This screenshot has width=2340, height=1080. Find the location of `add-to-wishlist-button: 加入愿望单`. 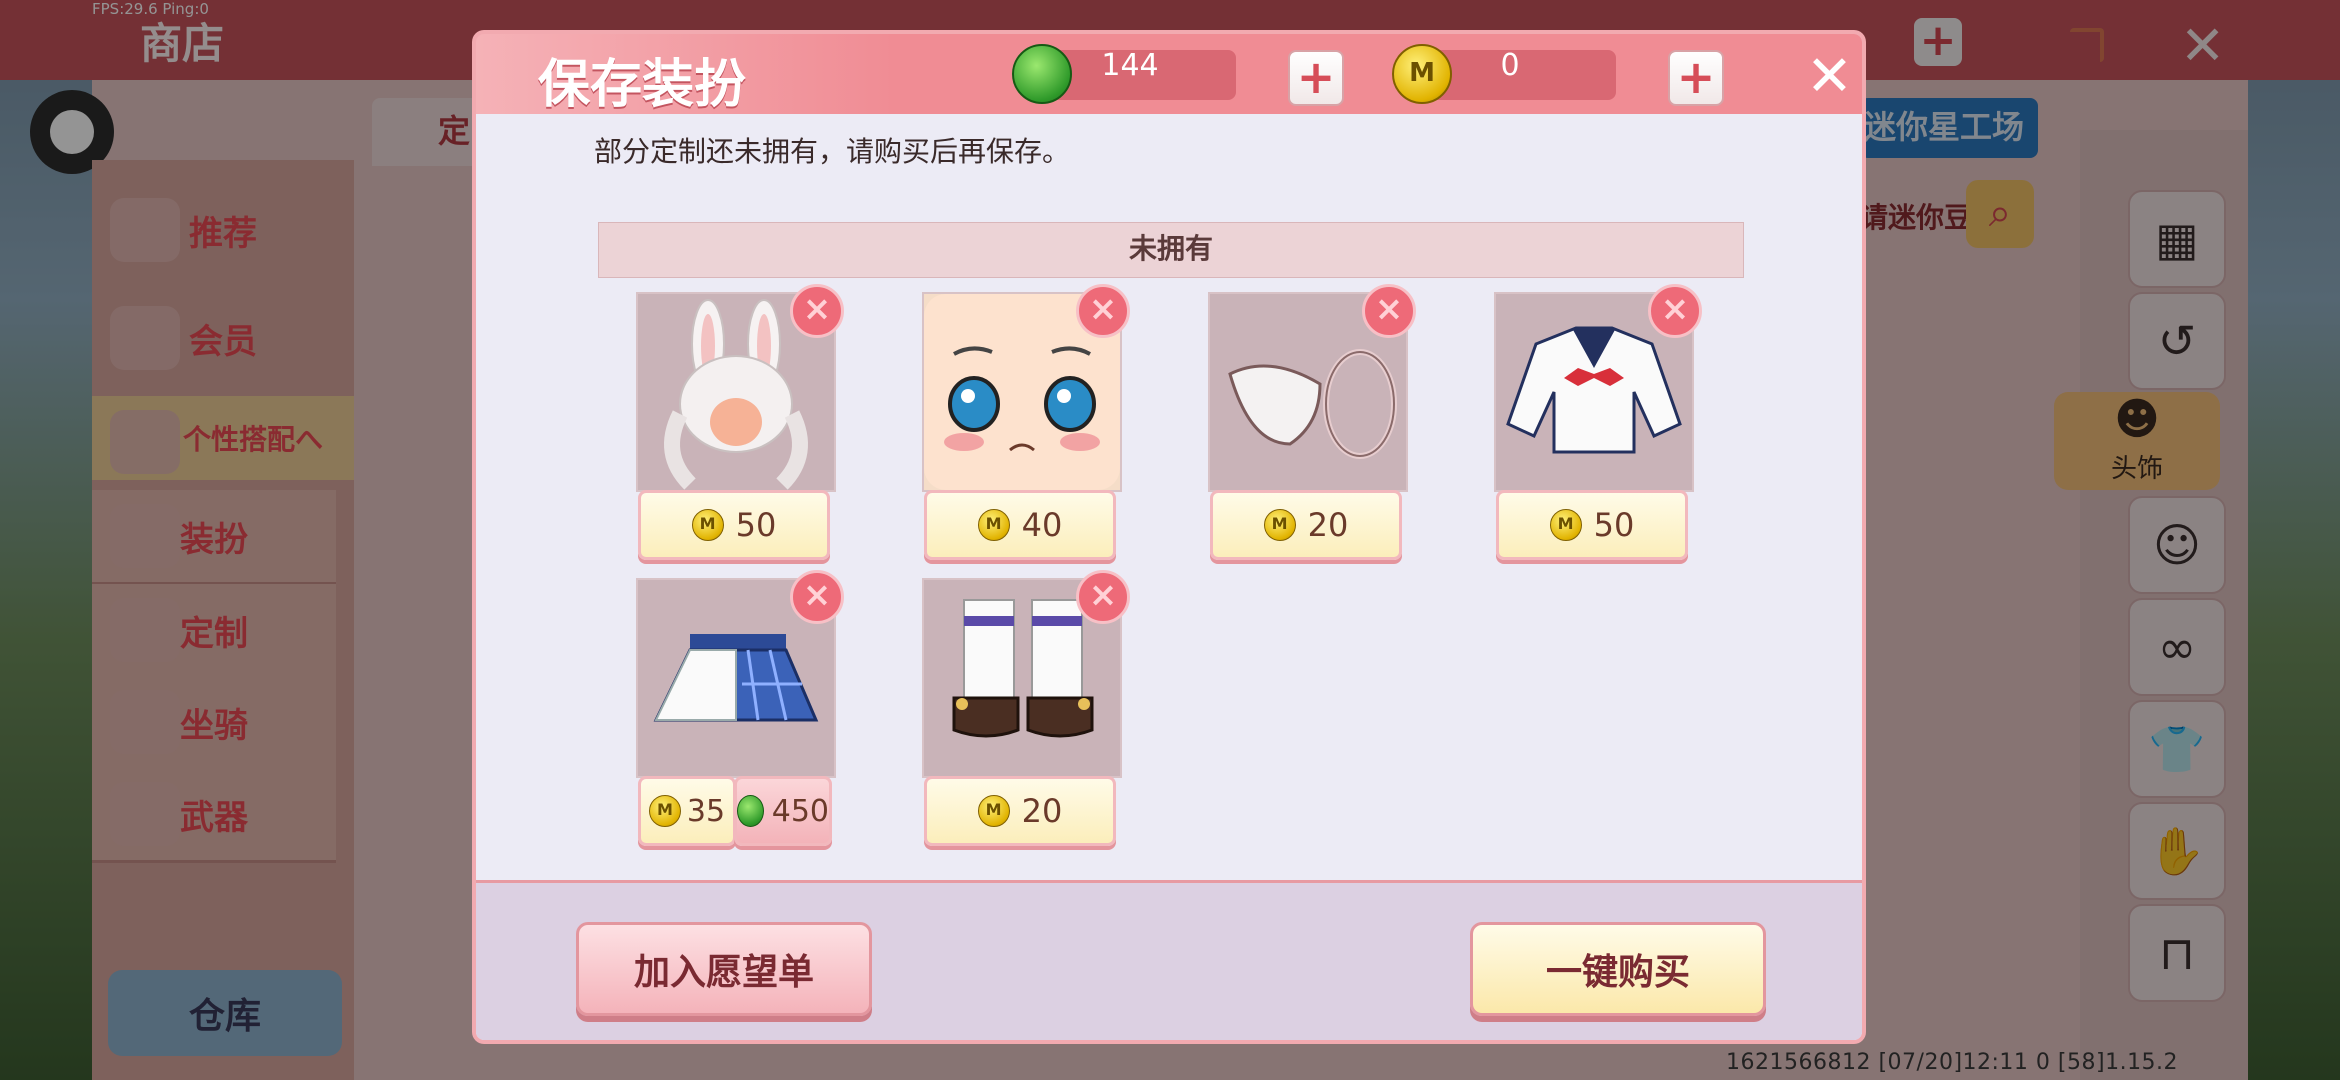

add-to-wishlist-button: 加入愿望单 is located at coordinates (724, 969).